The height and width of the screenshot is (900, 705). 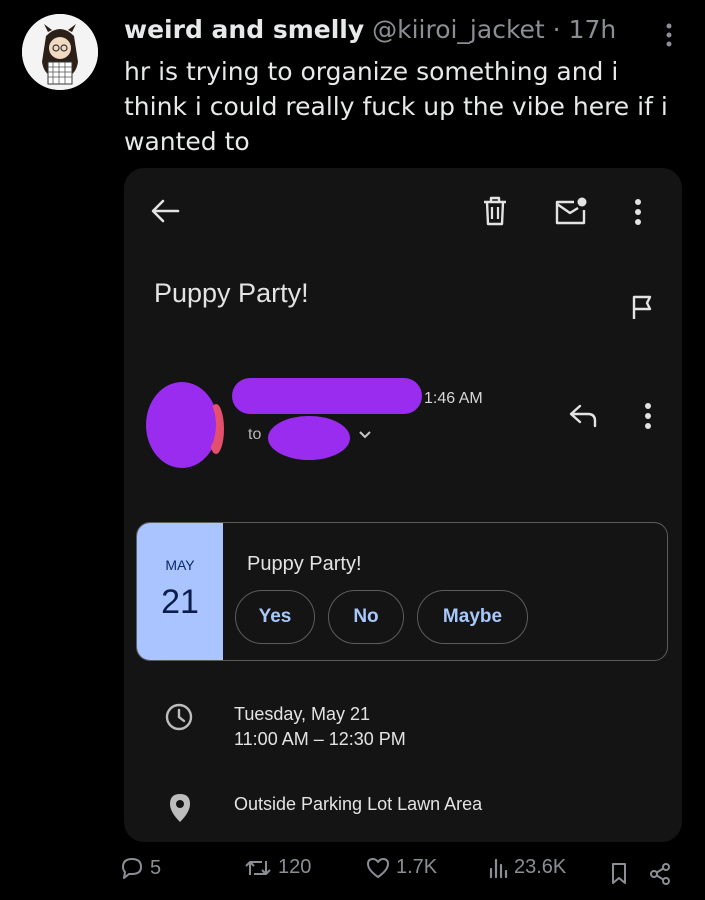 What do you see at coordinates (231, 293) in the screenshot?
I see `email-subject: Puppy Party!` at bounding box center [231, 293].